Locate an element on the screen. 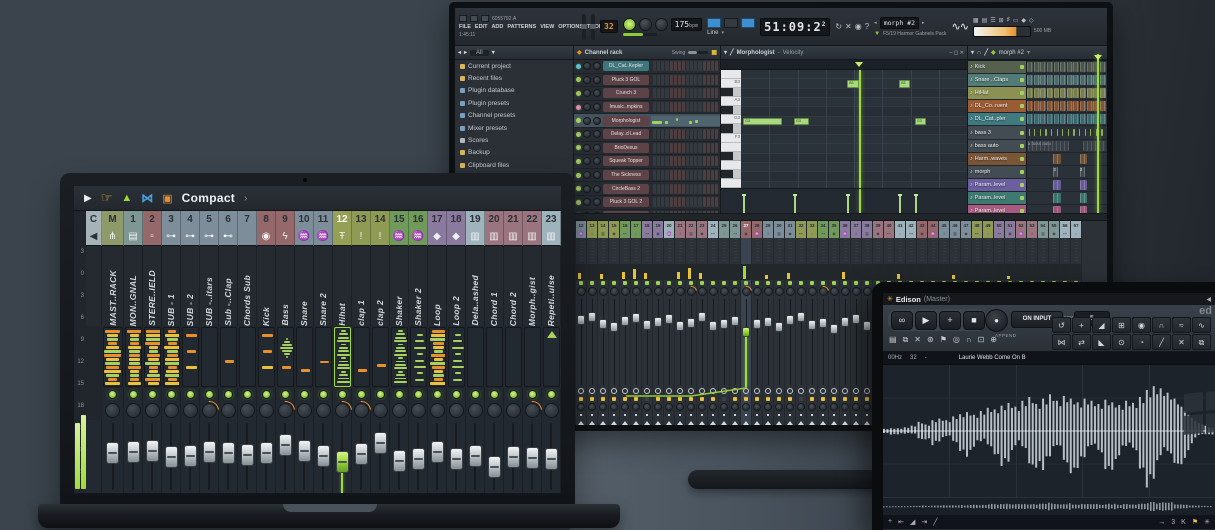 The image size is (1215, 530). toolbar-icon: ▭ is located at coordinates (1016, 20).